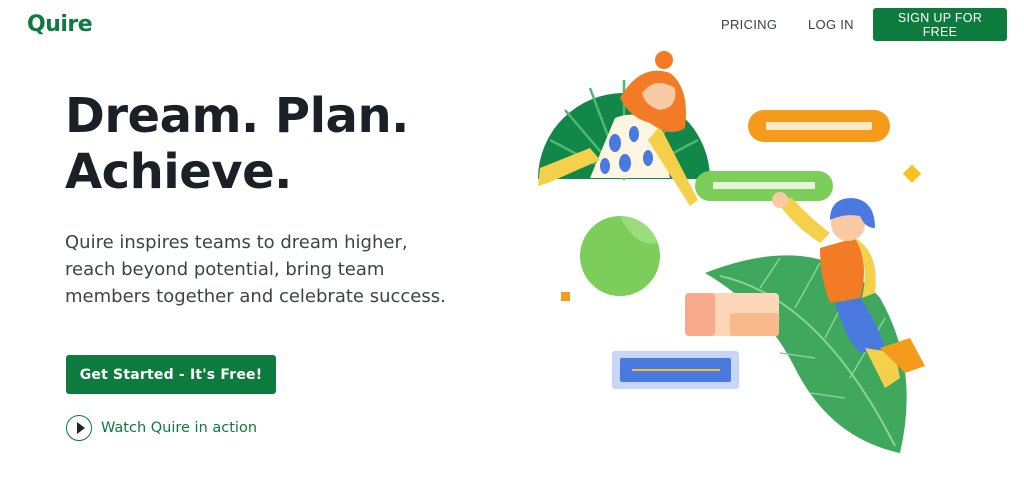  What do you see at coordinates (236, 242) in the screenshot?
I see `description-line: Quire inspires teams to dream higher,` at bounding box center [236, 242].